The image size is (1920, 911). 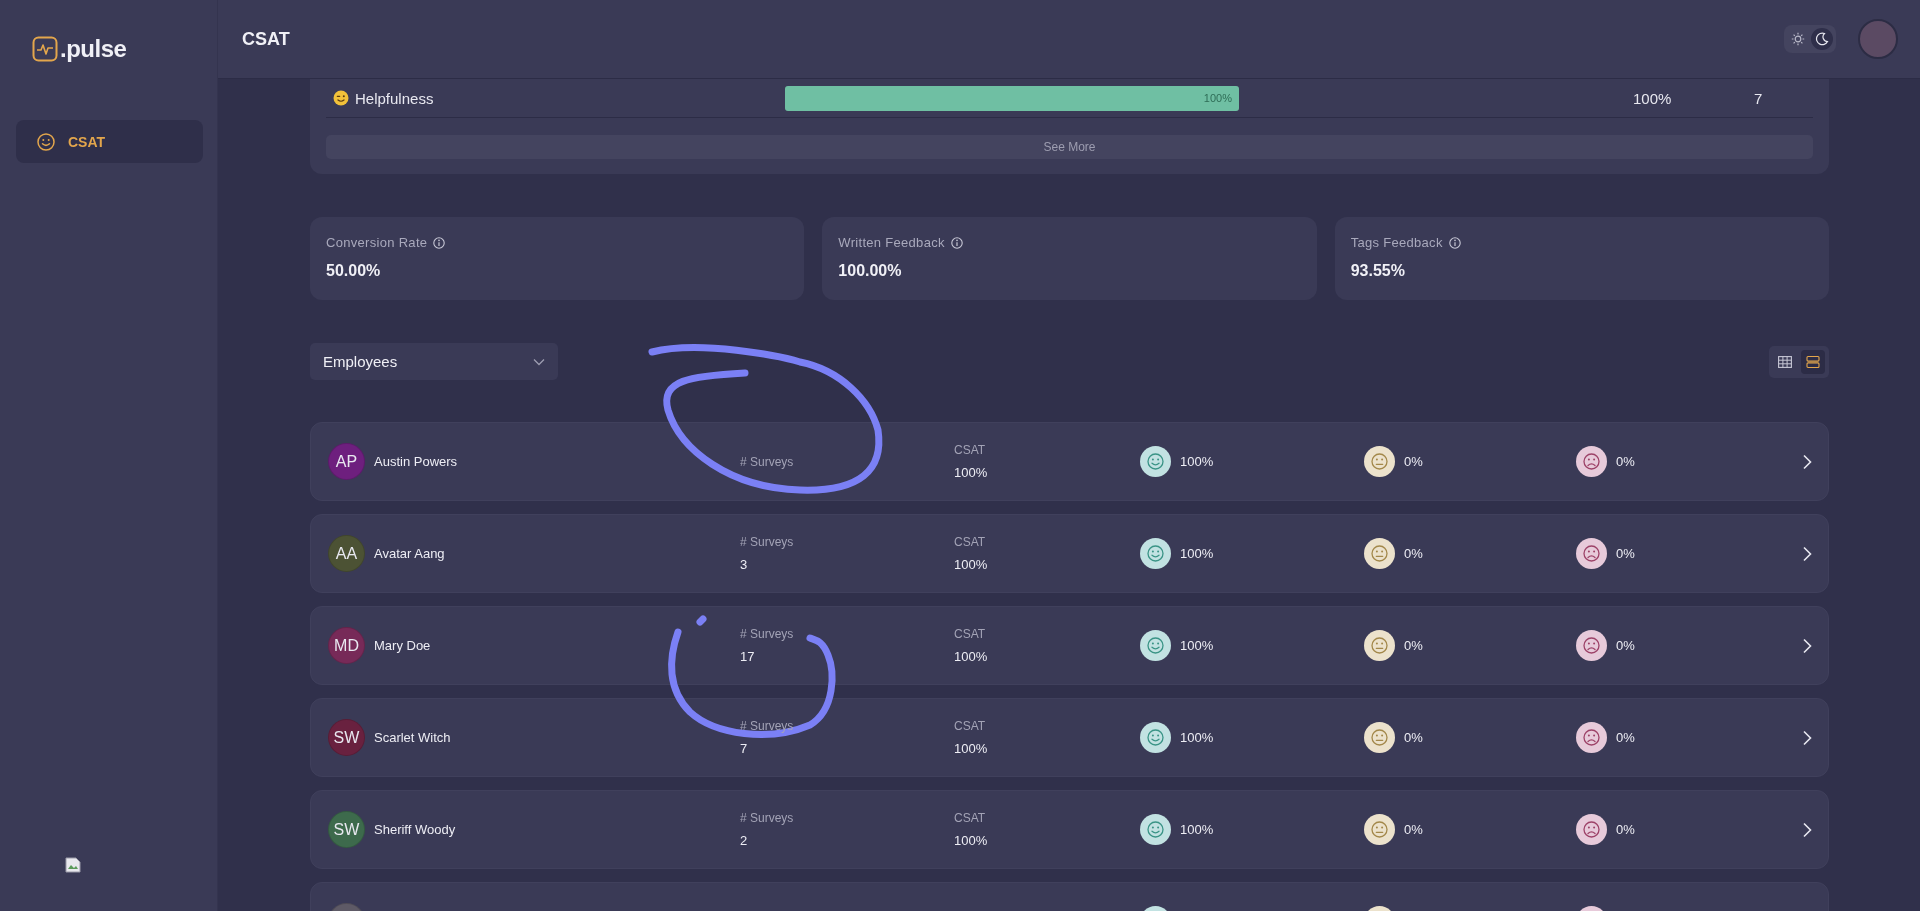 What do you see at coordinates (346, 553) in the screenshot?
I see `employee-avatar: AA` at bounding box center [346, 553].